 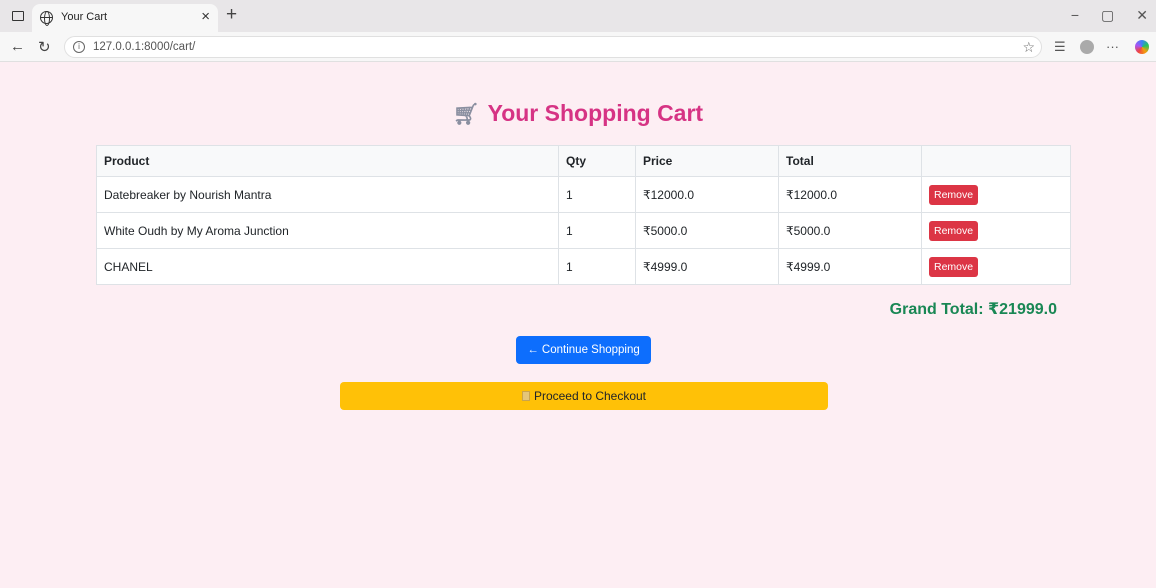 What do you see at coordinates (1087, 47) in the screenshot?
I see `profile-avatar` at bounding box center [1087, 47].